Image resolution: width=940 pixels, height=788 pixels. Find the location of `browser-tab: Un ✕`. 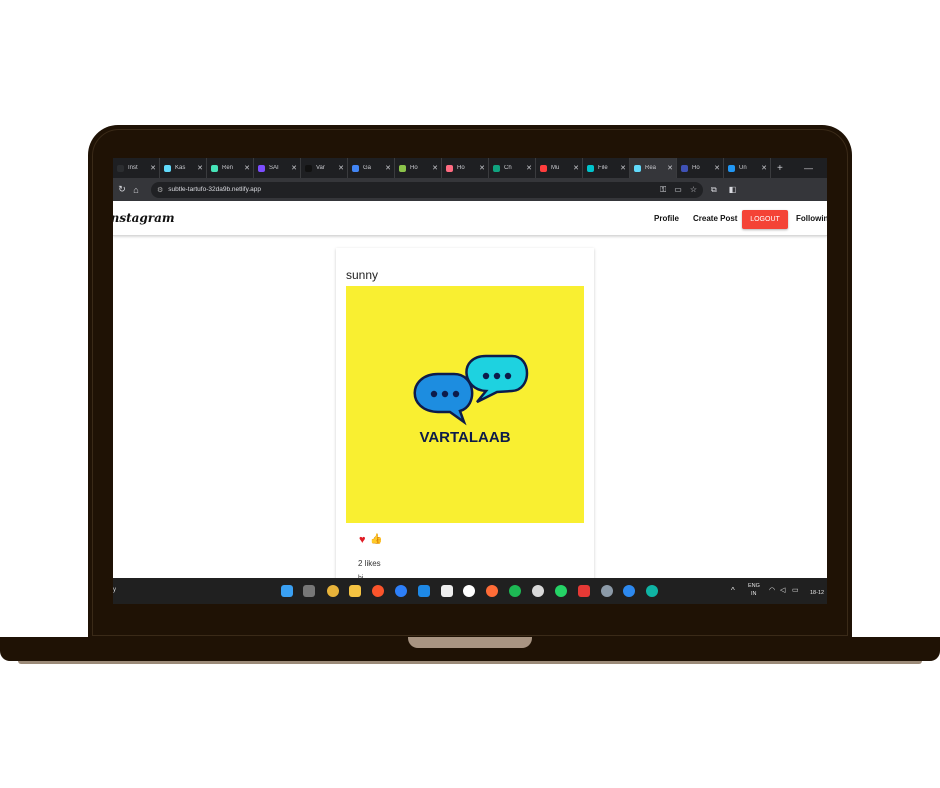

browser-tab: Un ✕ is located at coordinates (747, 168).